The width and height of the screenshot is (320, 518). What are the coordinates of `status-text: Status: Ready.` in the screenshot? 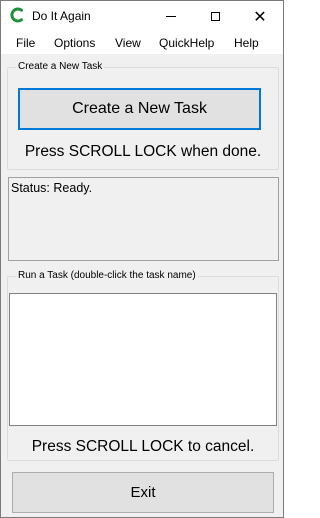 It's located at (52, 188).